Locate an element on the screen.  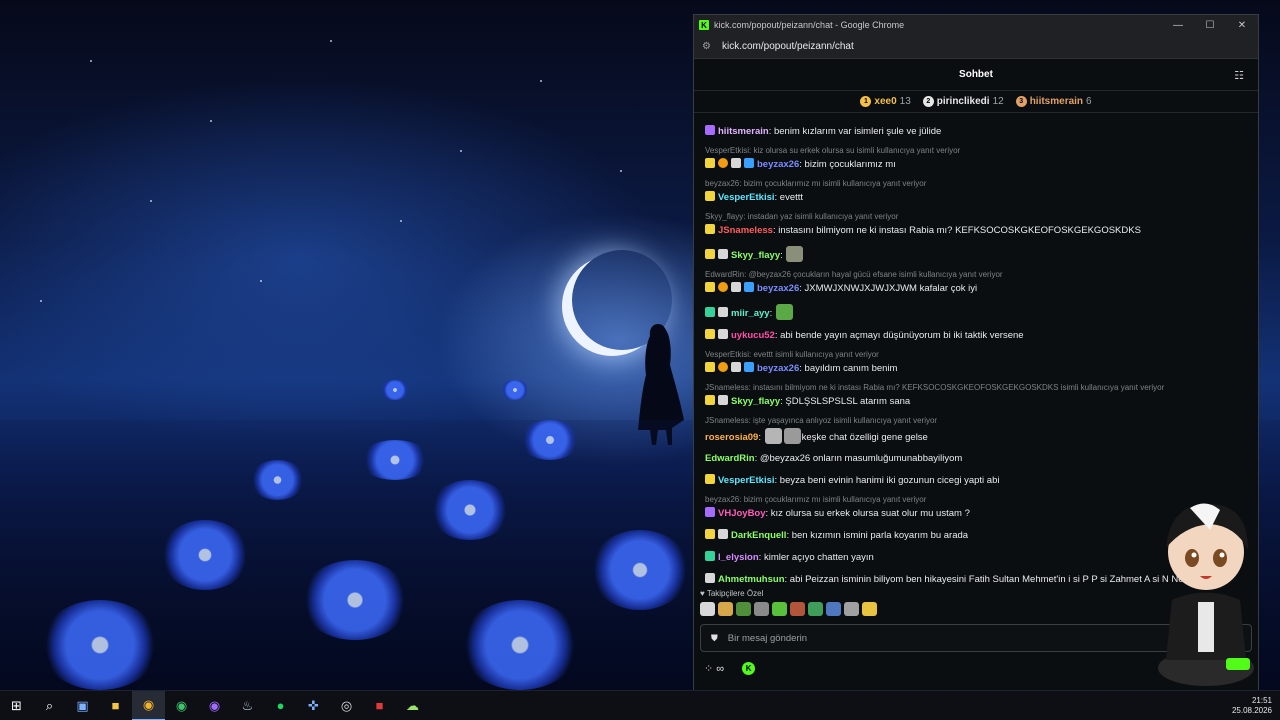
chat-username: hiitsmerain is located at coordinates (743, 131).